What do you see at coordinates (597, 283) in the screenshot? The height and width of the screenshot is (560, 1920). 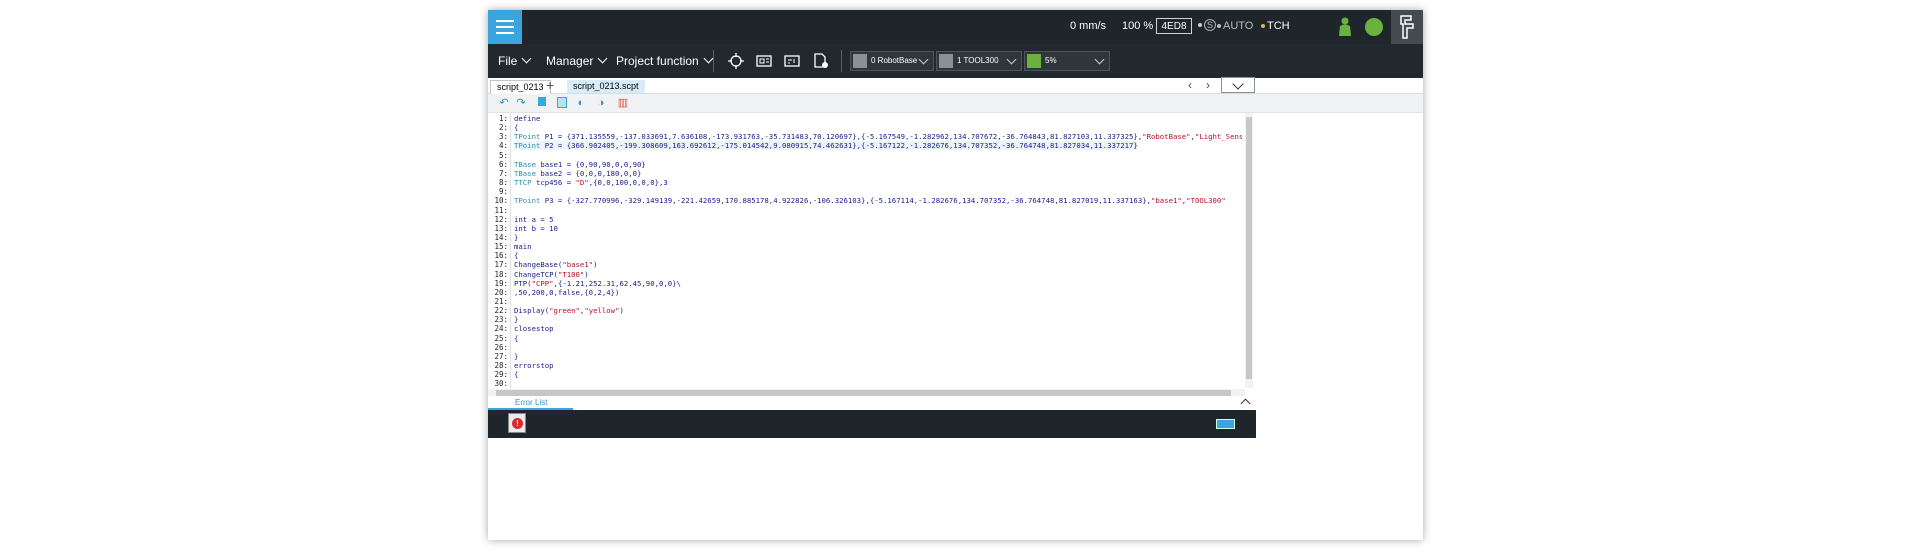 I see `code-line: PTP("CPP",{-1.21,252.31,62.45,90,0,0}\` at bounding box center [597, 283].